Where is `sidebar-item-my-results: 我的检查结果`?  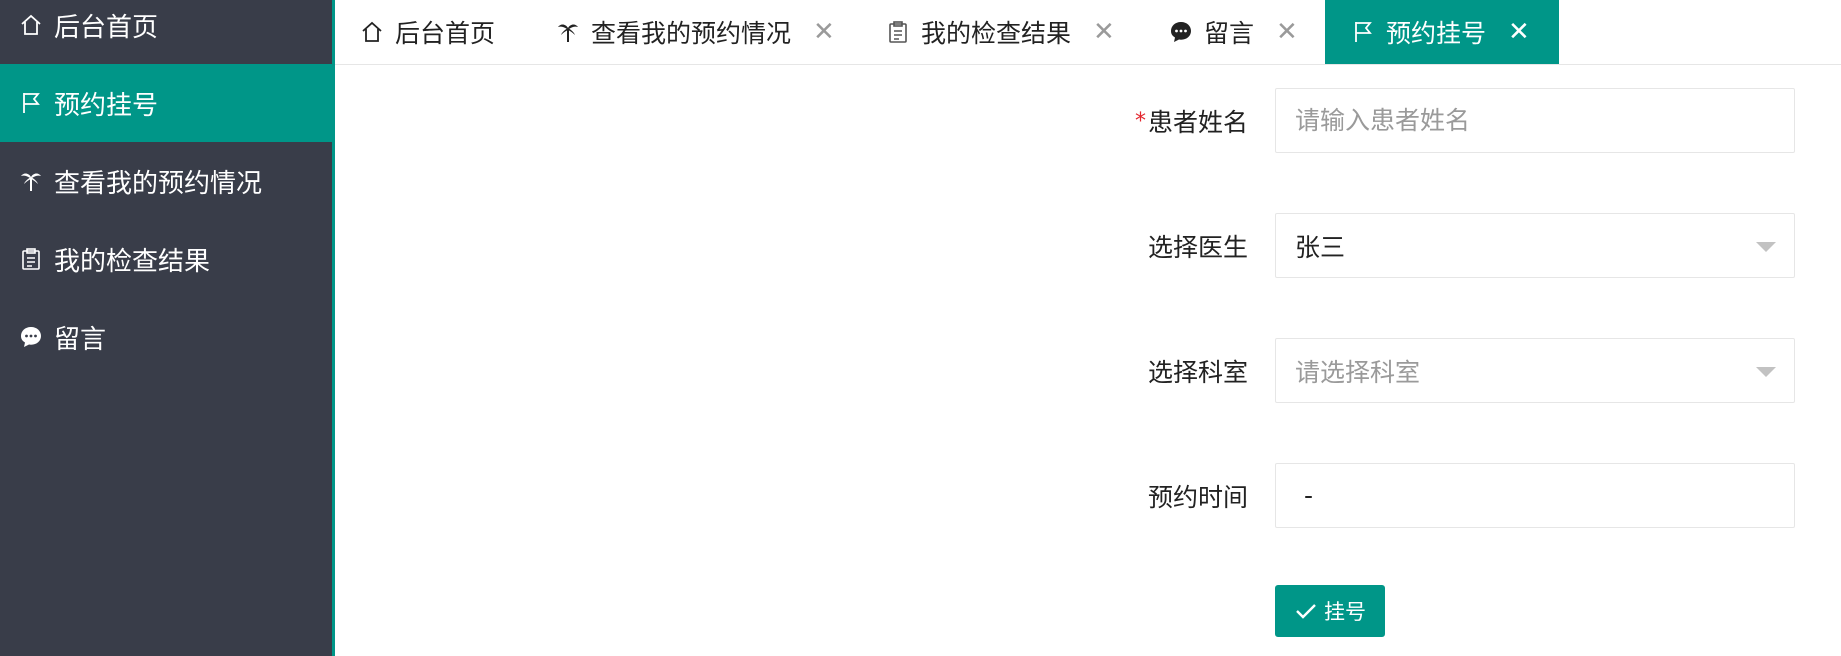
sidebar-item-my-results: 我的检查结果 is located at coordinates (166, 259).